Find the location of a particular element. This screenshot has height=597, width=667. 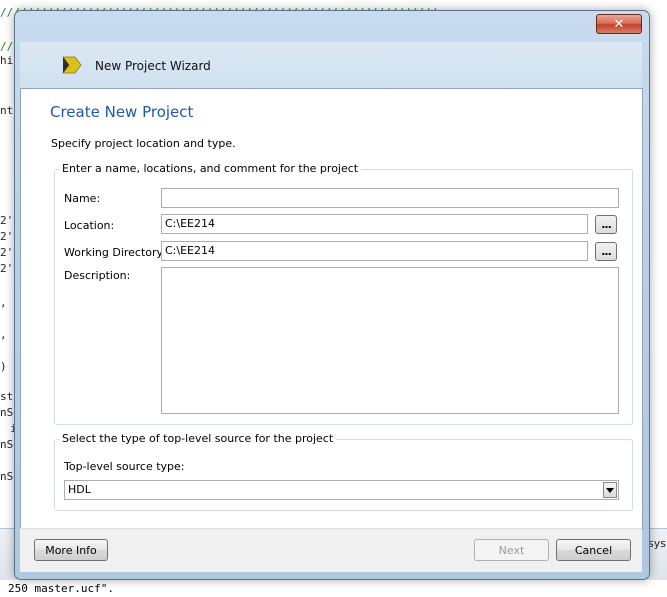

code-line: ) is located at coordinates (3, 366).